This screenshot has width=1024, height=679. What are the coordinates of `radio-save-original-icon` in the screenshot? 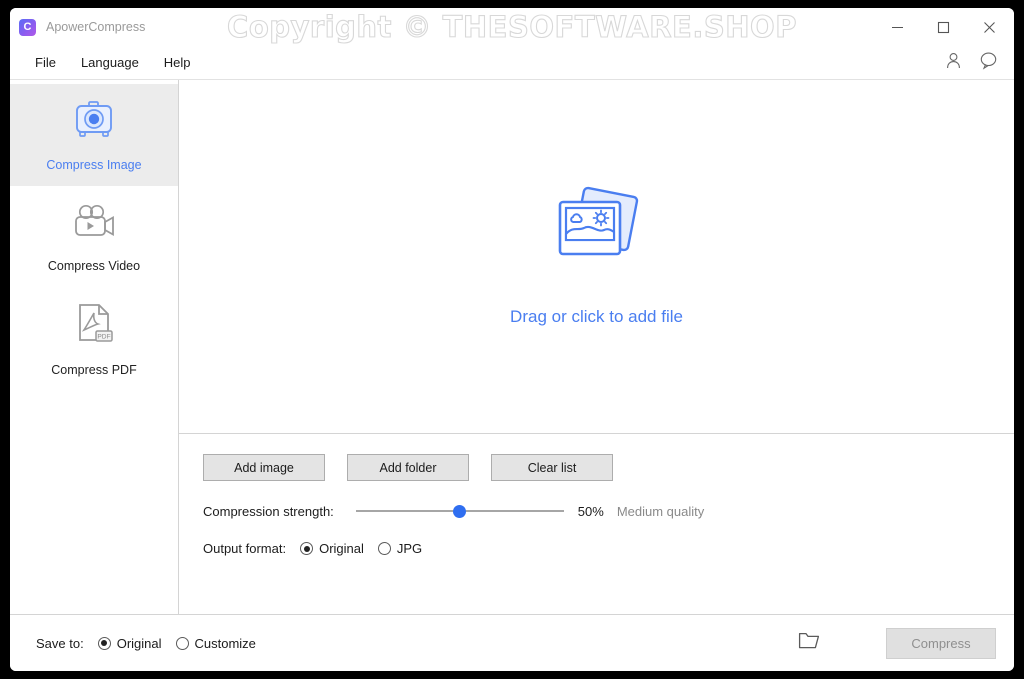 It's located at (104, 643).